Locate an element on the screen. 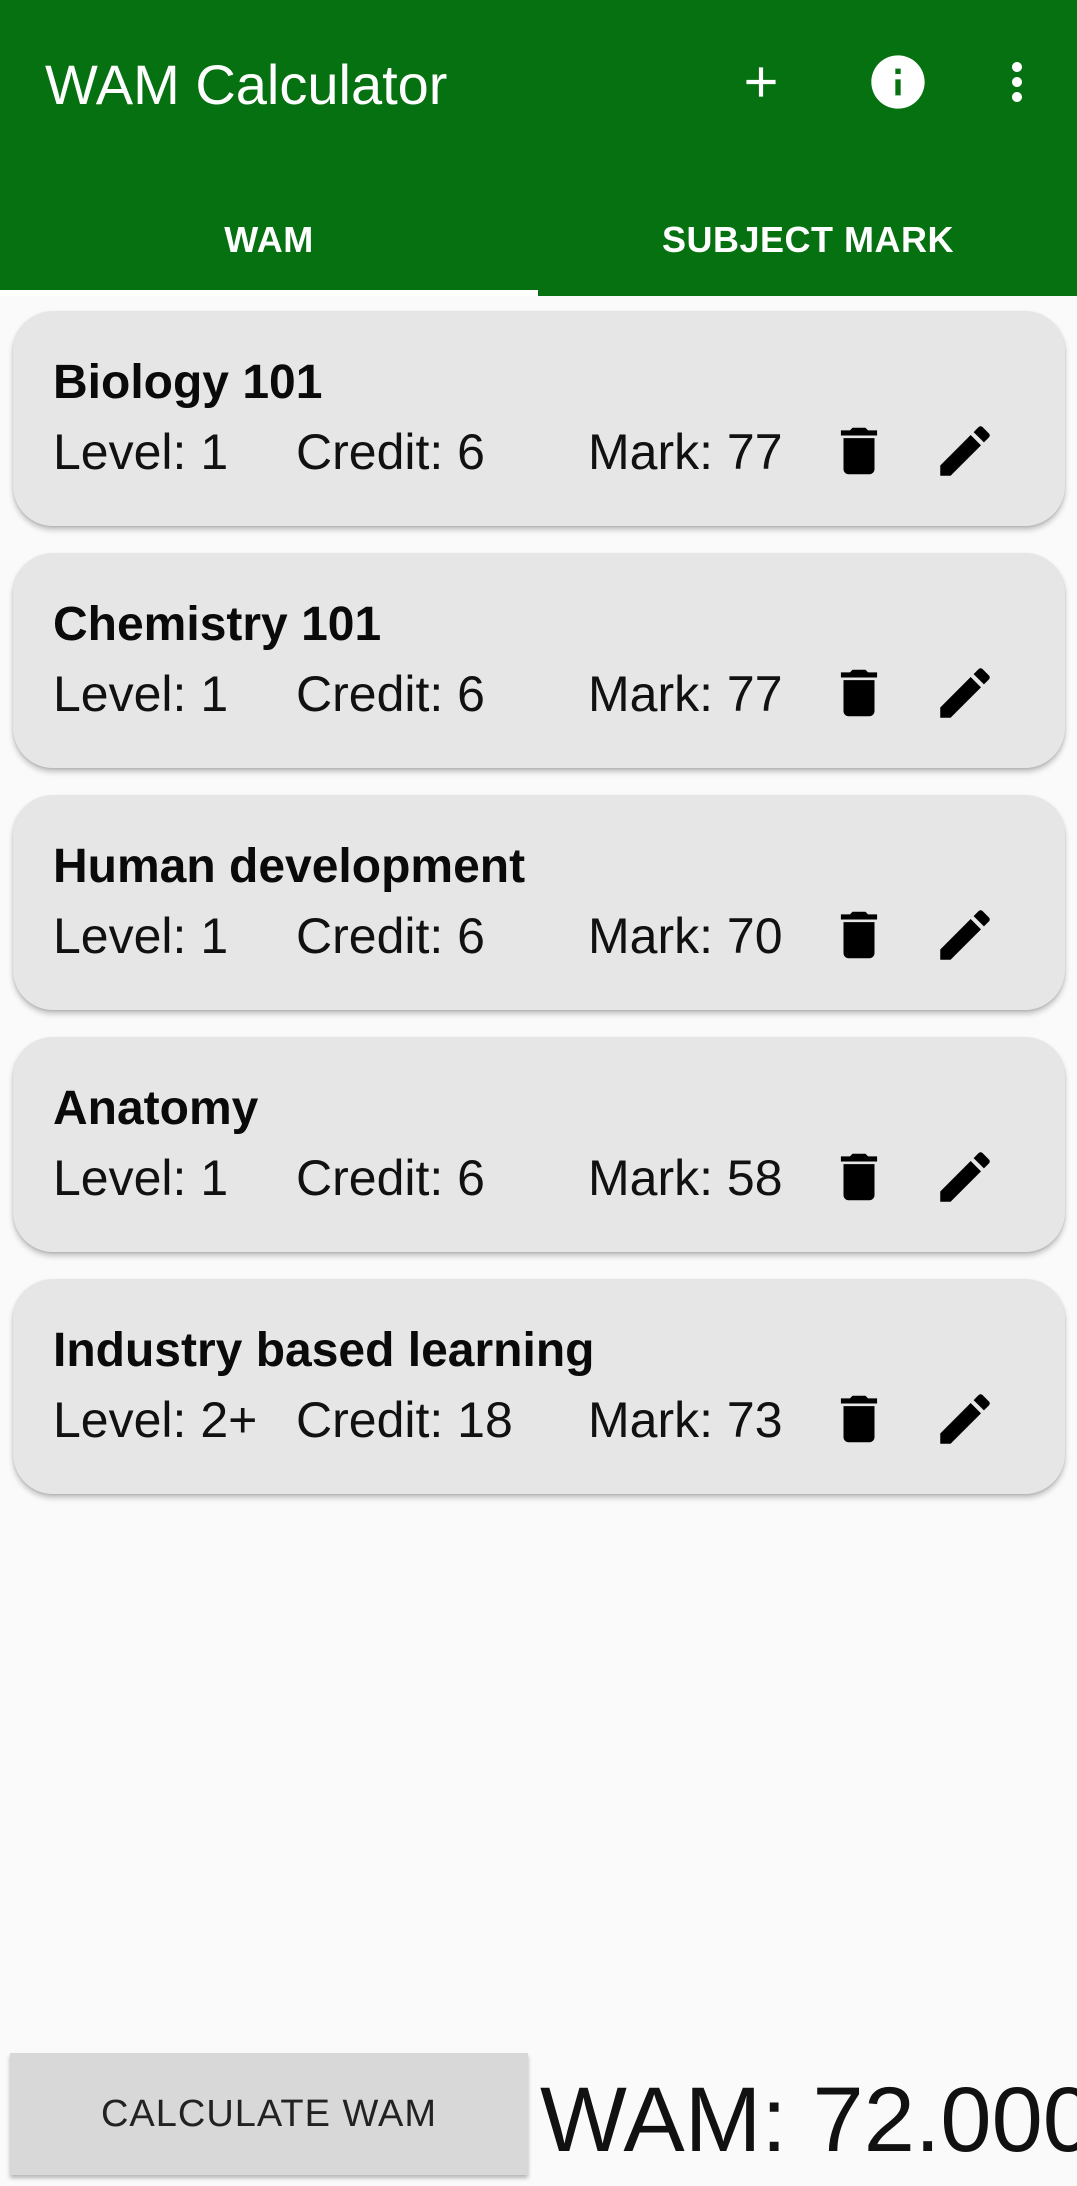 This screenshot has height=2186, width=1077. subject-card: Anatomy Level: 1 Credit: 6 Mark: 58 is located at coordinates (539, 1144).